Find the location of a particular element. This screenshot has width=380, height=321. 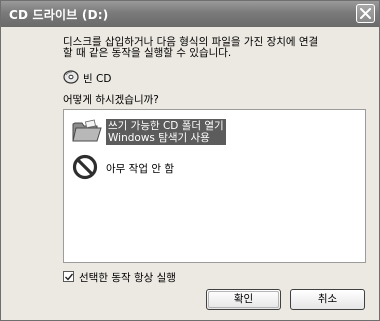

ok-button-label: 확인 is located at coordinates (243, 299).